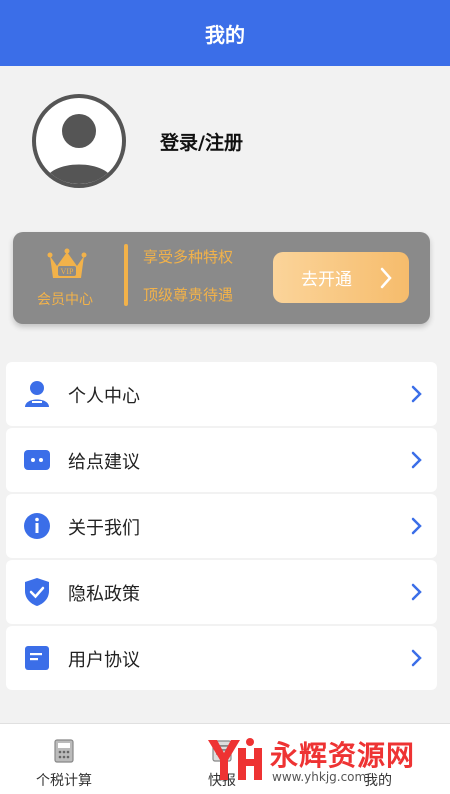 Image resolution: width=450 pixels, height=794 pixels. What do you see at coordinates (104, 594) in the screenshot?
I see `menu-item-label: 隐私政策` at bounding box center [104, 594].